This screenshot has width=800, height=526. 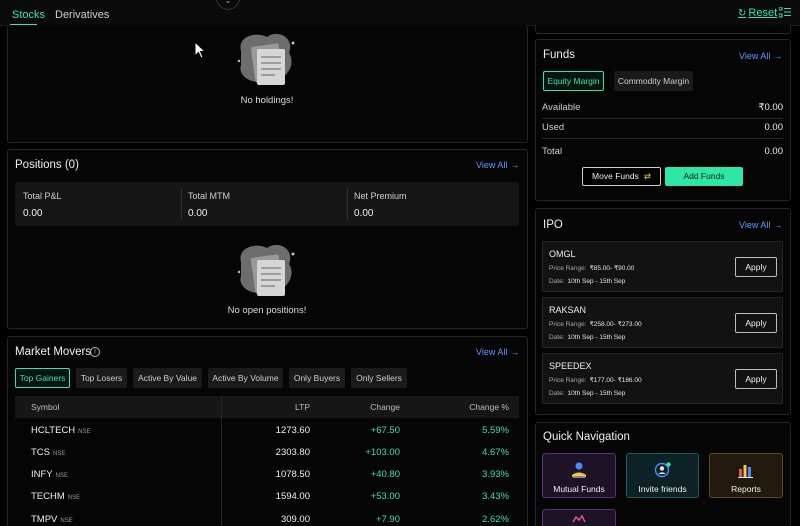 I want to click on filter-top-gainers: Top Gainers, so click(x=42, y=378).